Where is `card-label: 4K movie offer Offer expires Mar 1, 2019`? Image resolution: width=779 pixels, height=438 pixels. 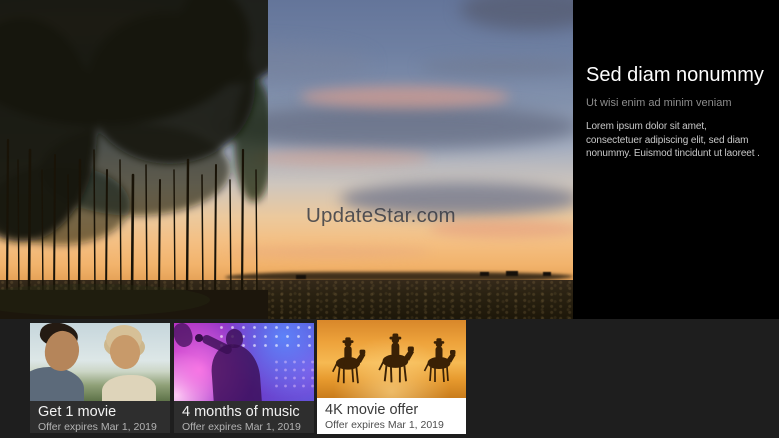
card-label: 4K movie offer Offer expires Mar 1, 2019 is located at coordinates (391, 416).